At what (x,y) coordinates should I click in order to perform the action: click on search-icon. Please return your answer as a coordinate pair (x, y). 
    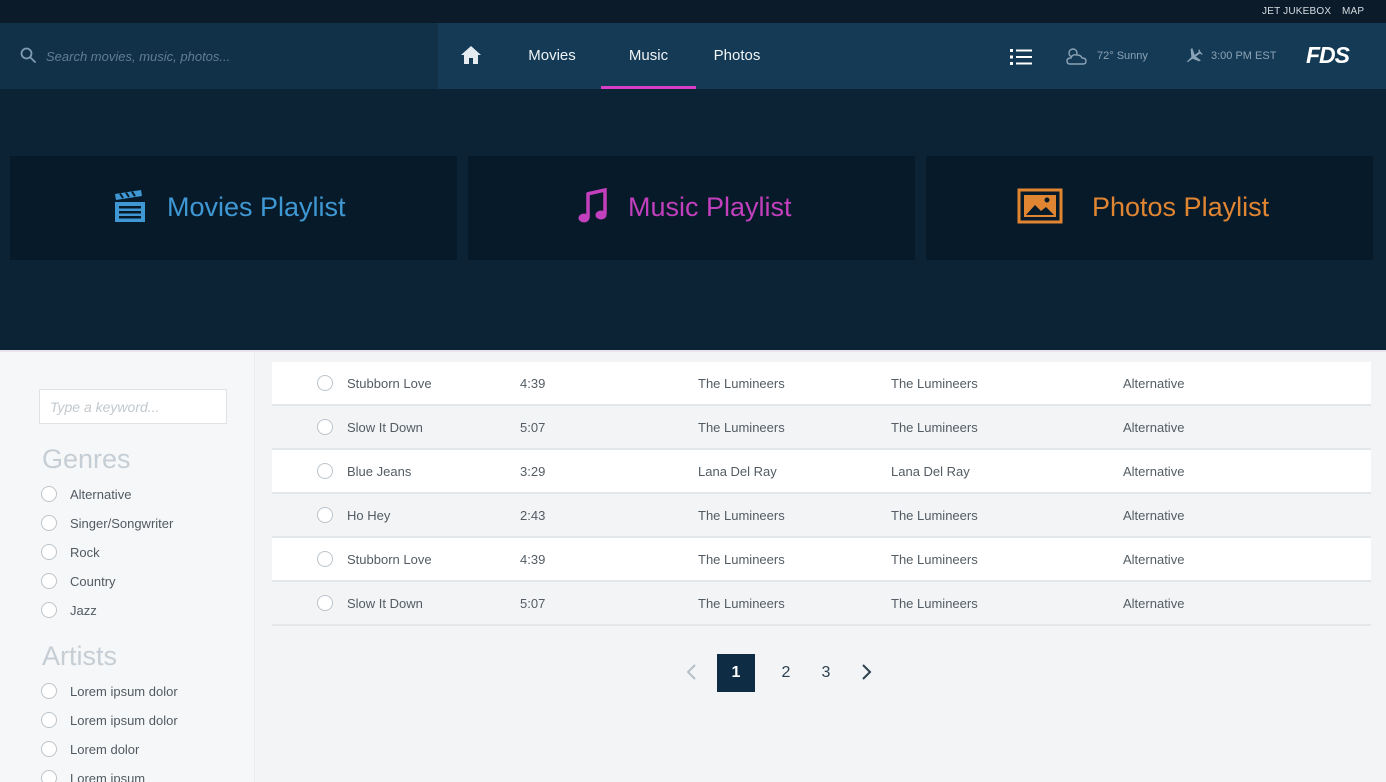
    Looking at the image, I should click on (28, 55).